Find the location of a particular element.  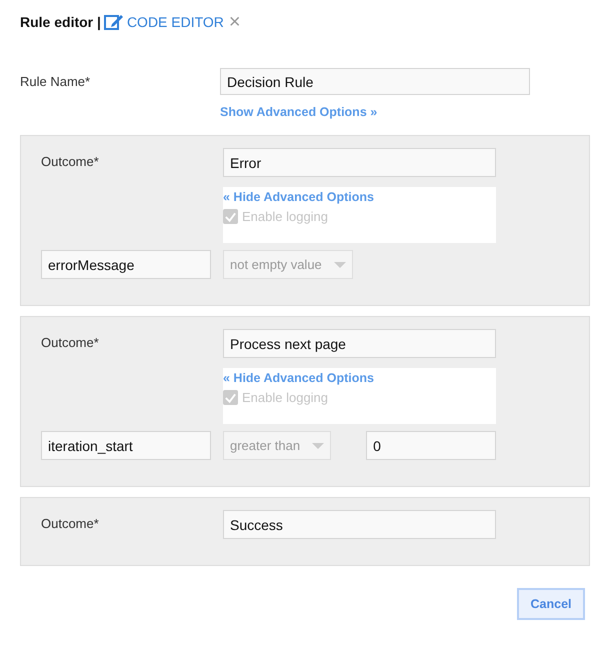

condition-field: iteration_start is located at coordinates (126, 445).